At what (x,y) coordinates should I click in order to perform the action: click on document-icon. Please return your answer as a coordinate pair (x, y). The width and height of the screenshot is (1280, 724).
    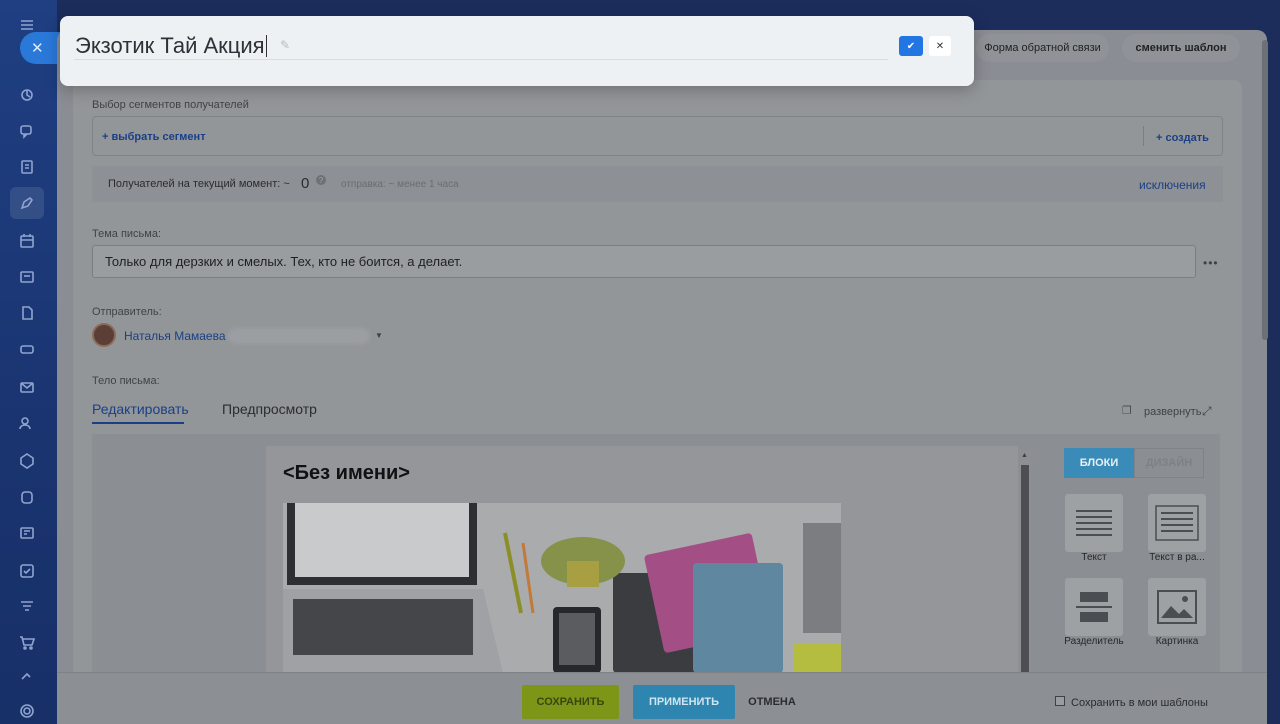
    Looking at the image, I should click on (27, 167).